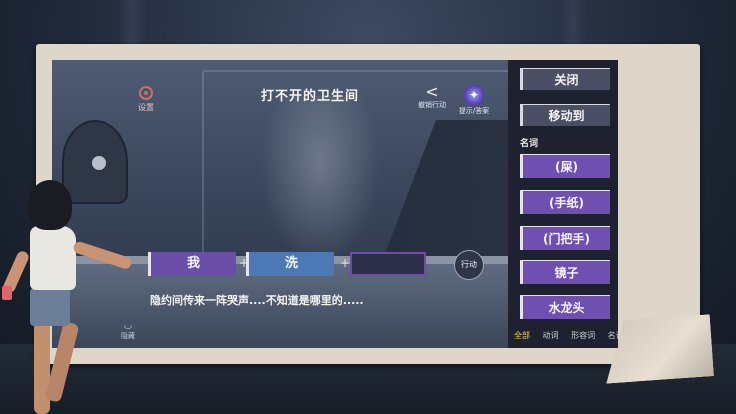  What do you see at coordinates (53, 258) in the screenshot?
I see `character-body` at bounding box center [53, 258].